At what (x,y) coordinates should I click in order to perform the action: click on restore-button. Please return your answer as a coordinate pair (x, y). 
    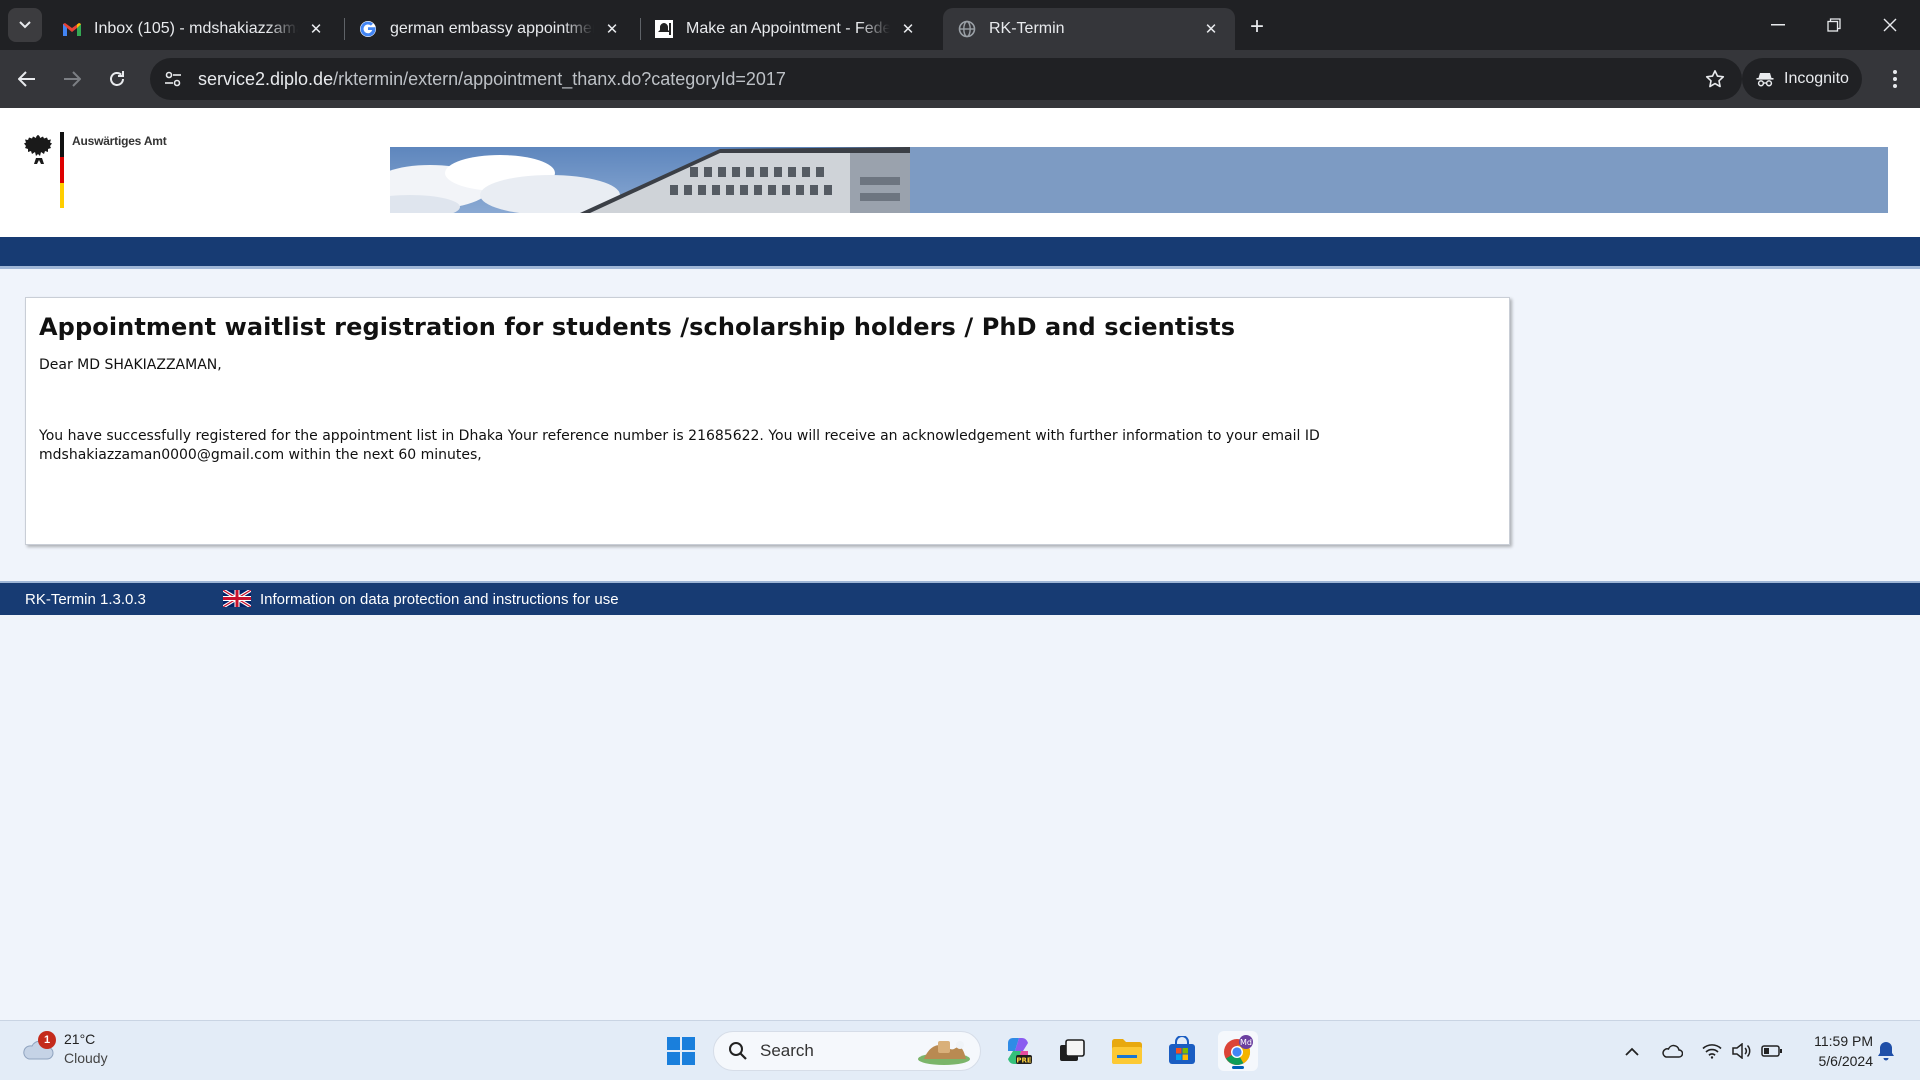
    Looking at the image, I should click on (1834, 25).